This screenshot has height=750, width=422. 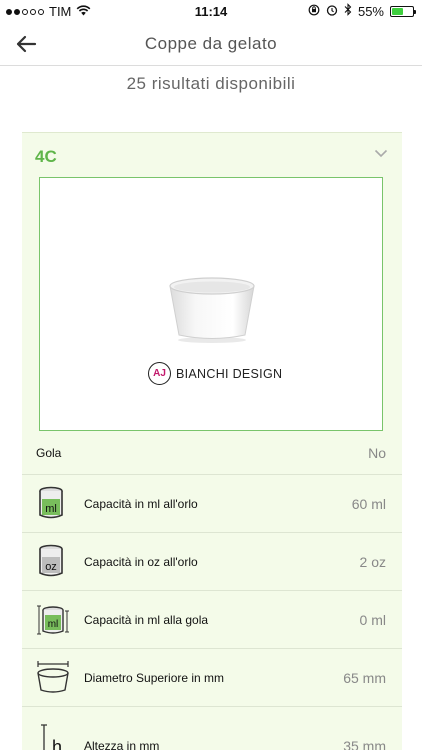 What do you see at coordinates (211, 11) in the screenshot?
I see `status-bar: TIM 11:14 55%` at bounding box center [211, 11].